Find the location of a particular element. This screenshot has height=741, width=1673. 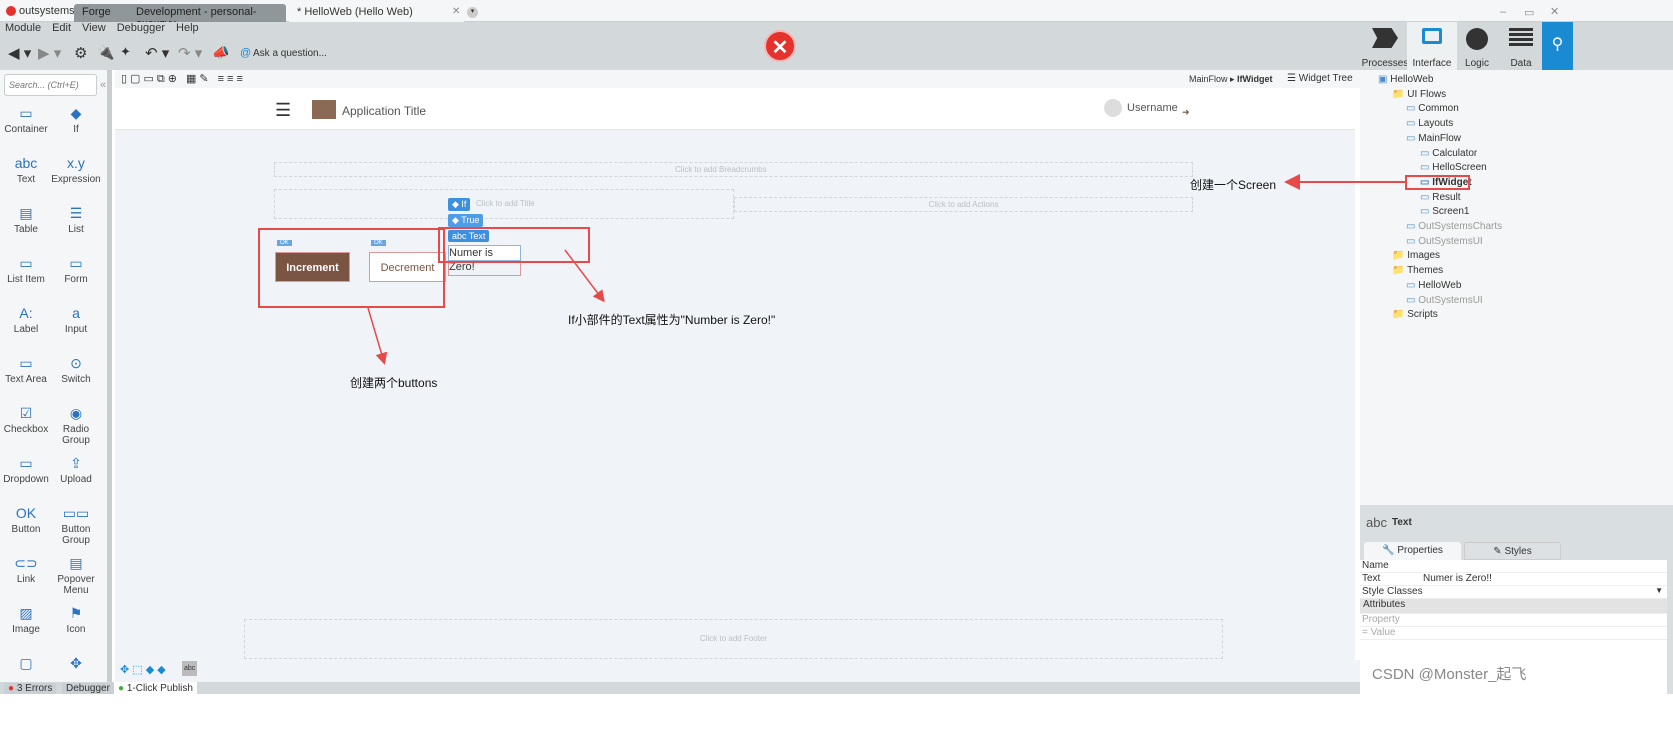

arrow-buttons is located at coordinates (377, 336).